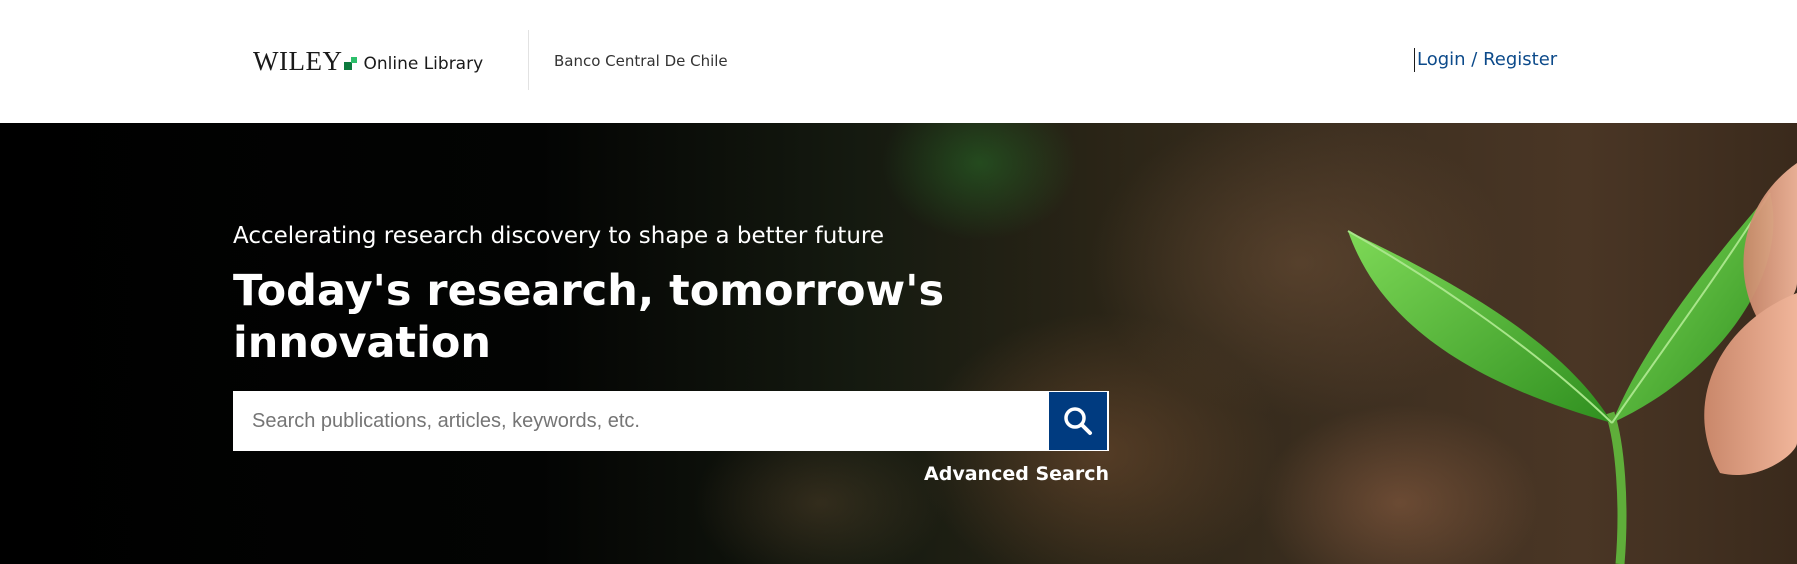 The height and width of the screenshot is (564, 1797). I want to click on search-input, so click(640, 421).